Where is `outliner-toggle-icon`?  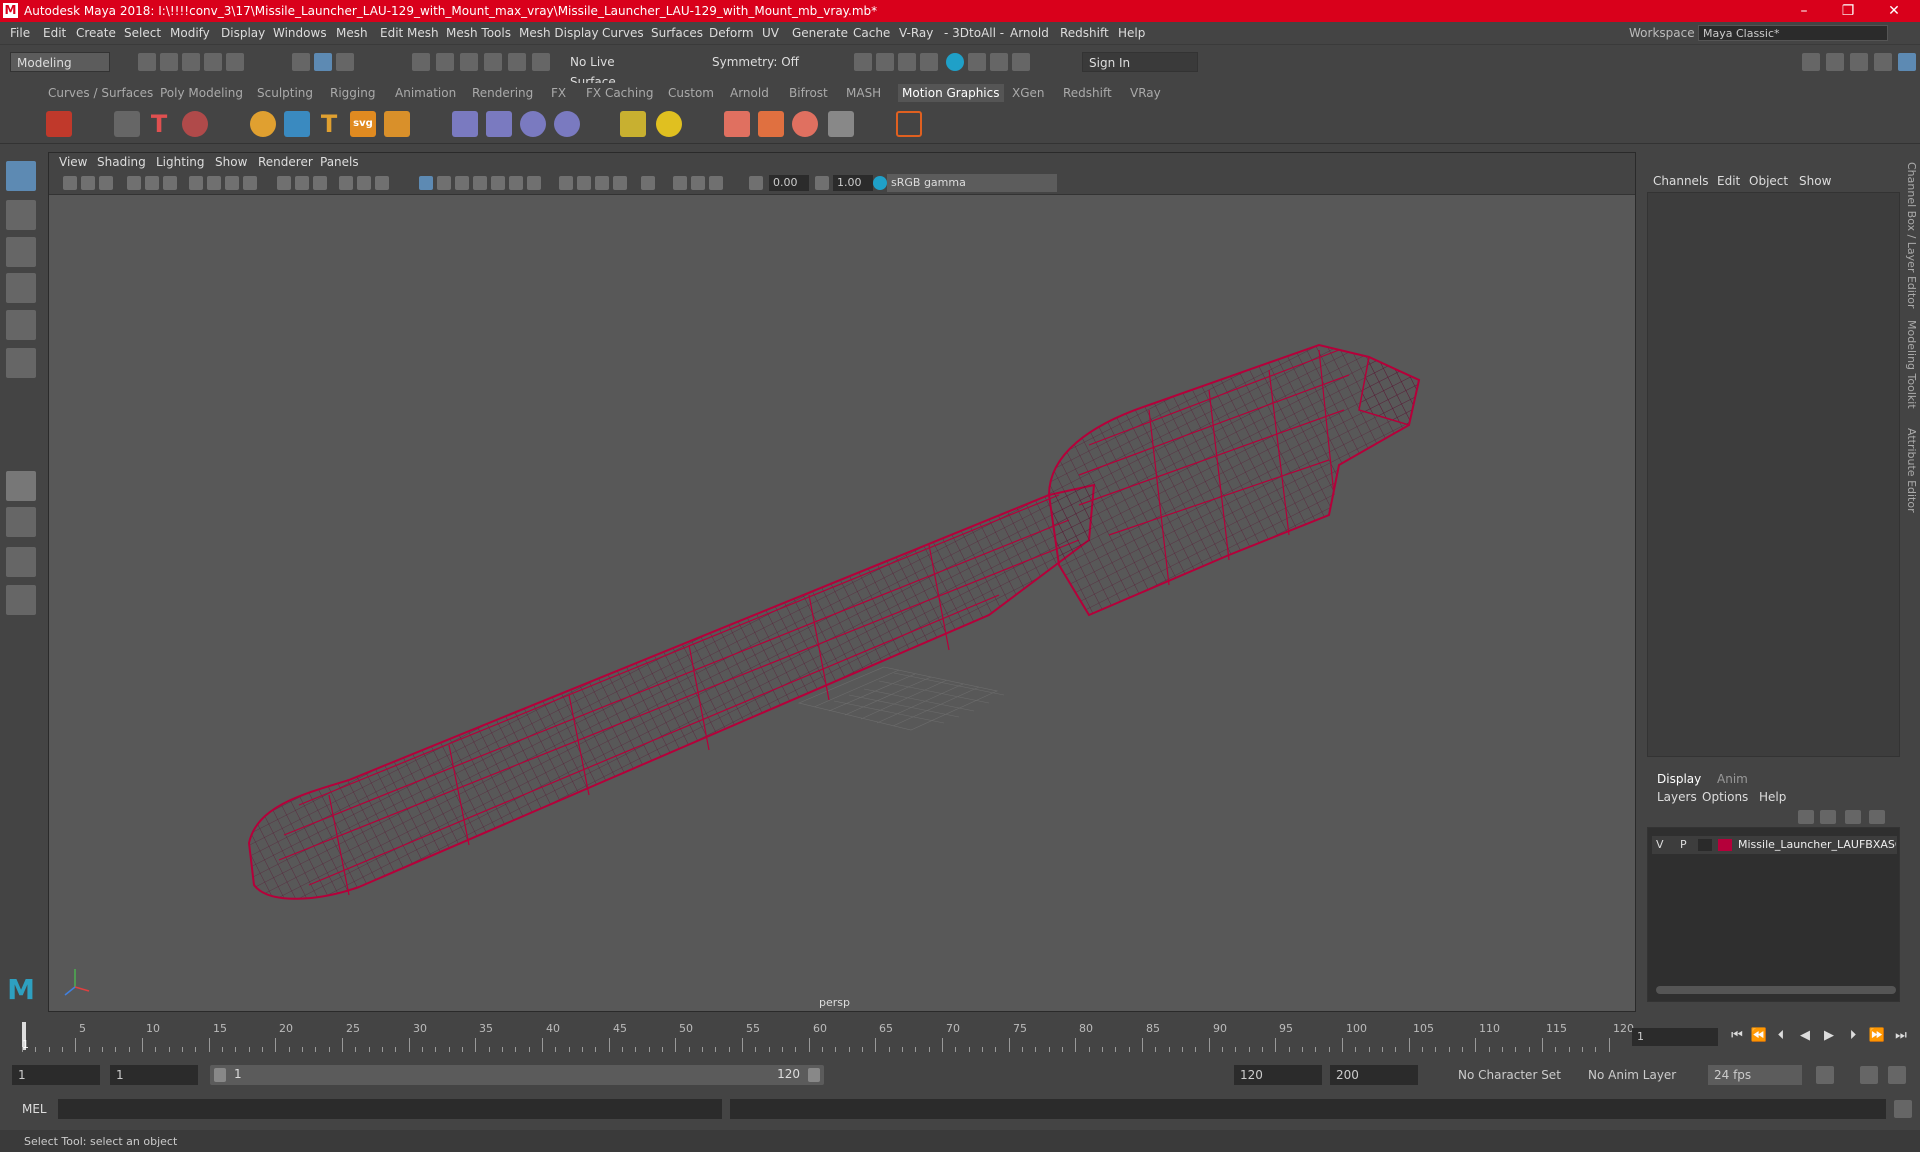 outliner-toggle-icon is located at coordinates (1883, 62).